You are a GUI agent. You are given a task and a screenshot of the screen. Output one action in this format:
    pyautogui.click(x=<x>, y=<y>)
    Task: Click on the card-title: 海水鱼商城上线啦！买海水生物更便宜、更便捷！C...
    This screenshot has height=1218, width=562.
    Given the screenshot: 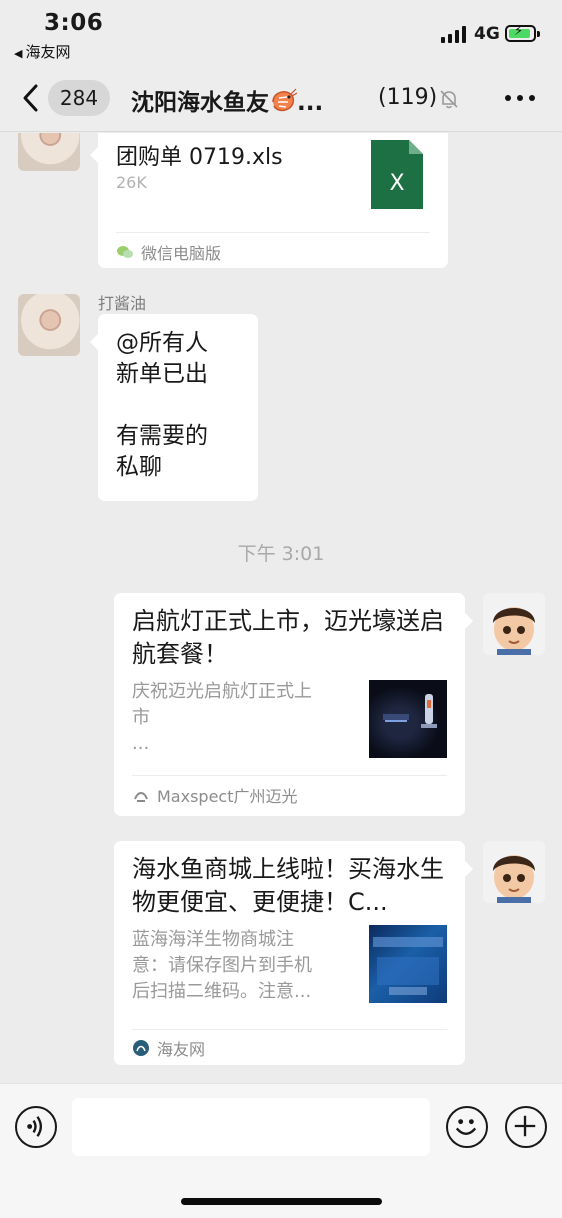 What is the action you would take?
    pyautogui.click(x=288, y=885)
    